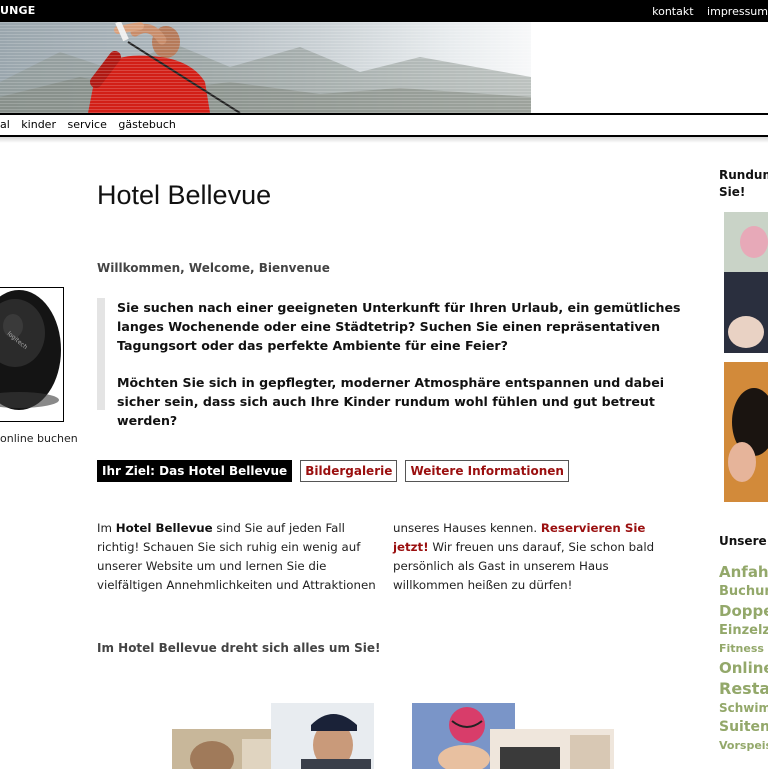 This screenshot has width=768, height=769. I want to click on collage-photo-room, so click(552, 749).